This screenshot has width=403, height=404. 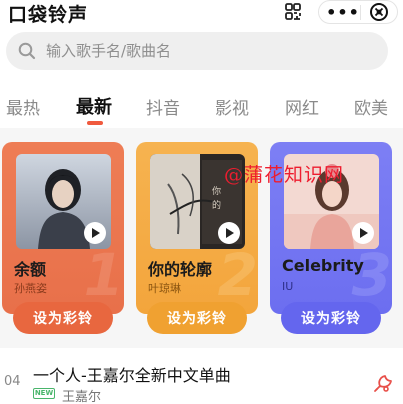 What do you see at coordinates (27, 51) in the screenshot?
I see `search-icon` at bounding box center [27, 51].